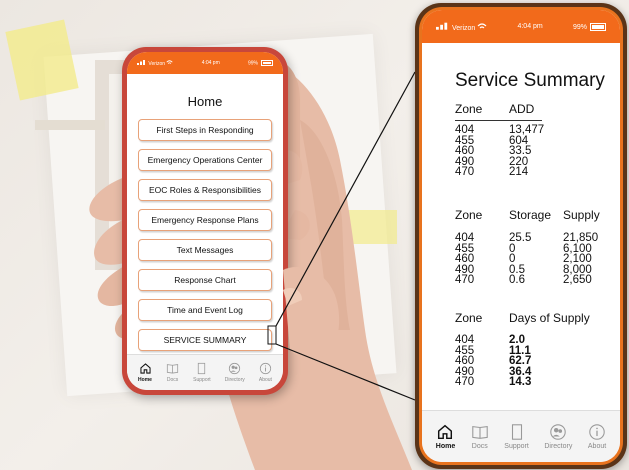 This screenshot has height=470, width=629. What do you see at coordinates (520, 382) in the screenshot?
I see `days-cell: 14.3` at bounding box center [520, 382].